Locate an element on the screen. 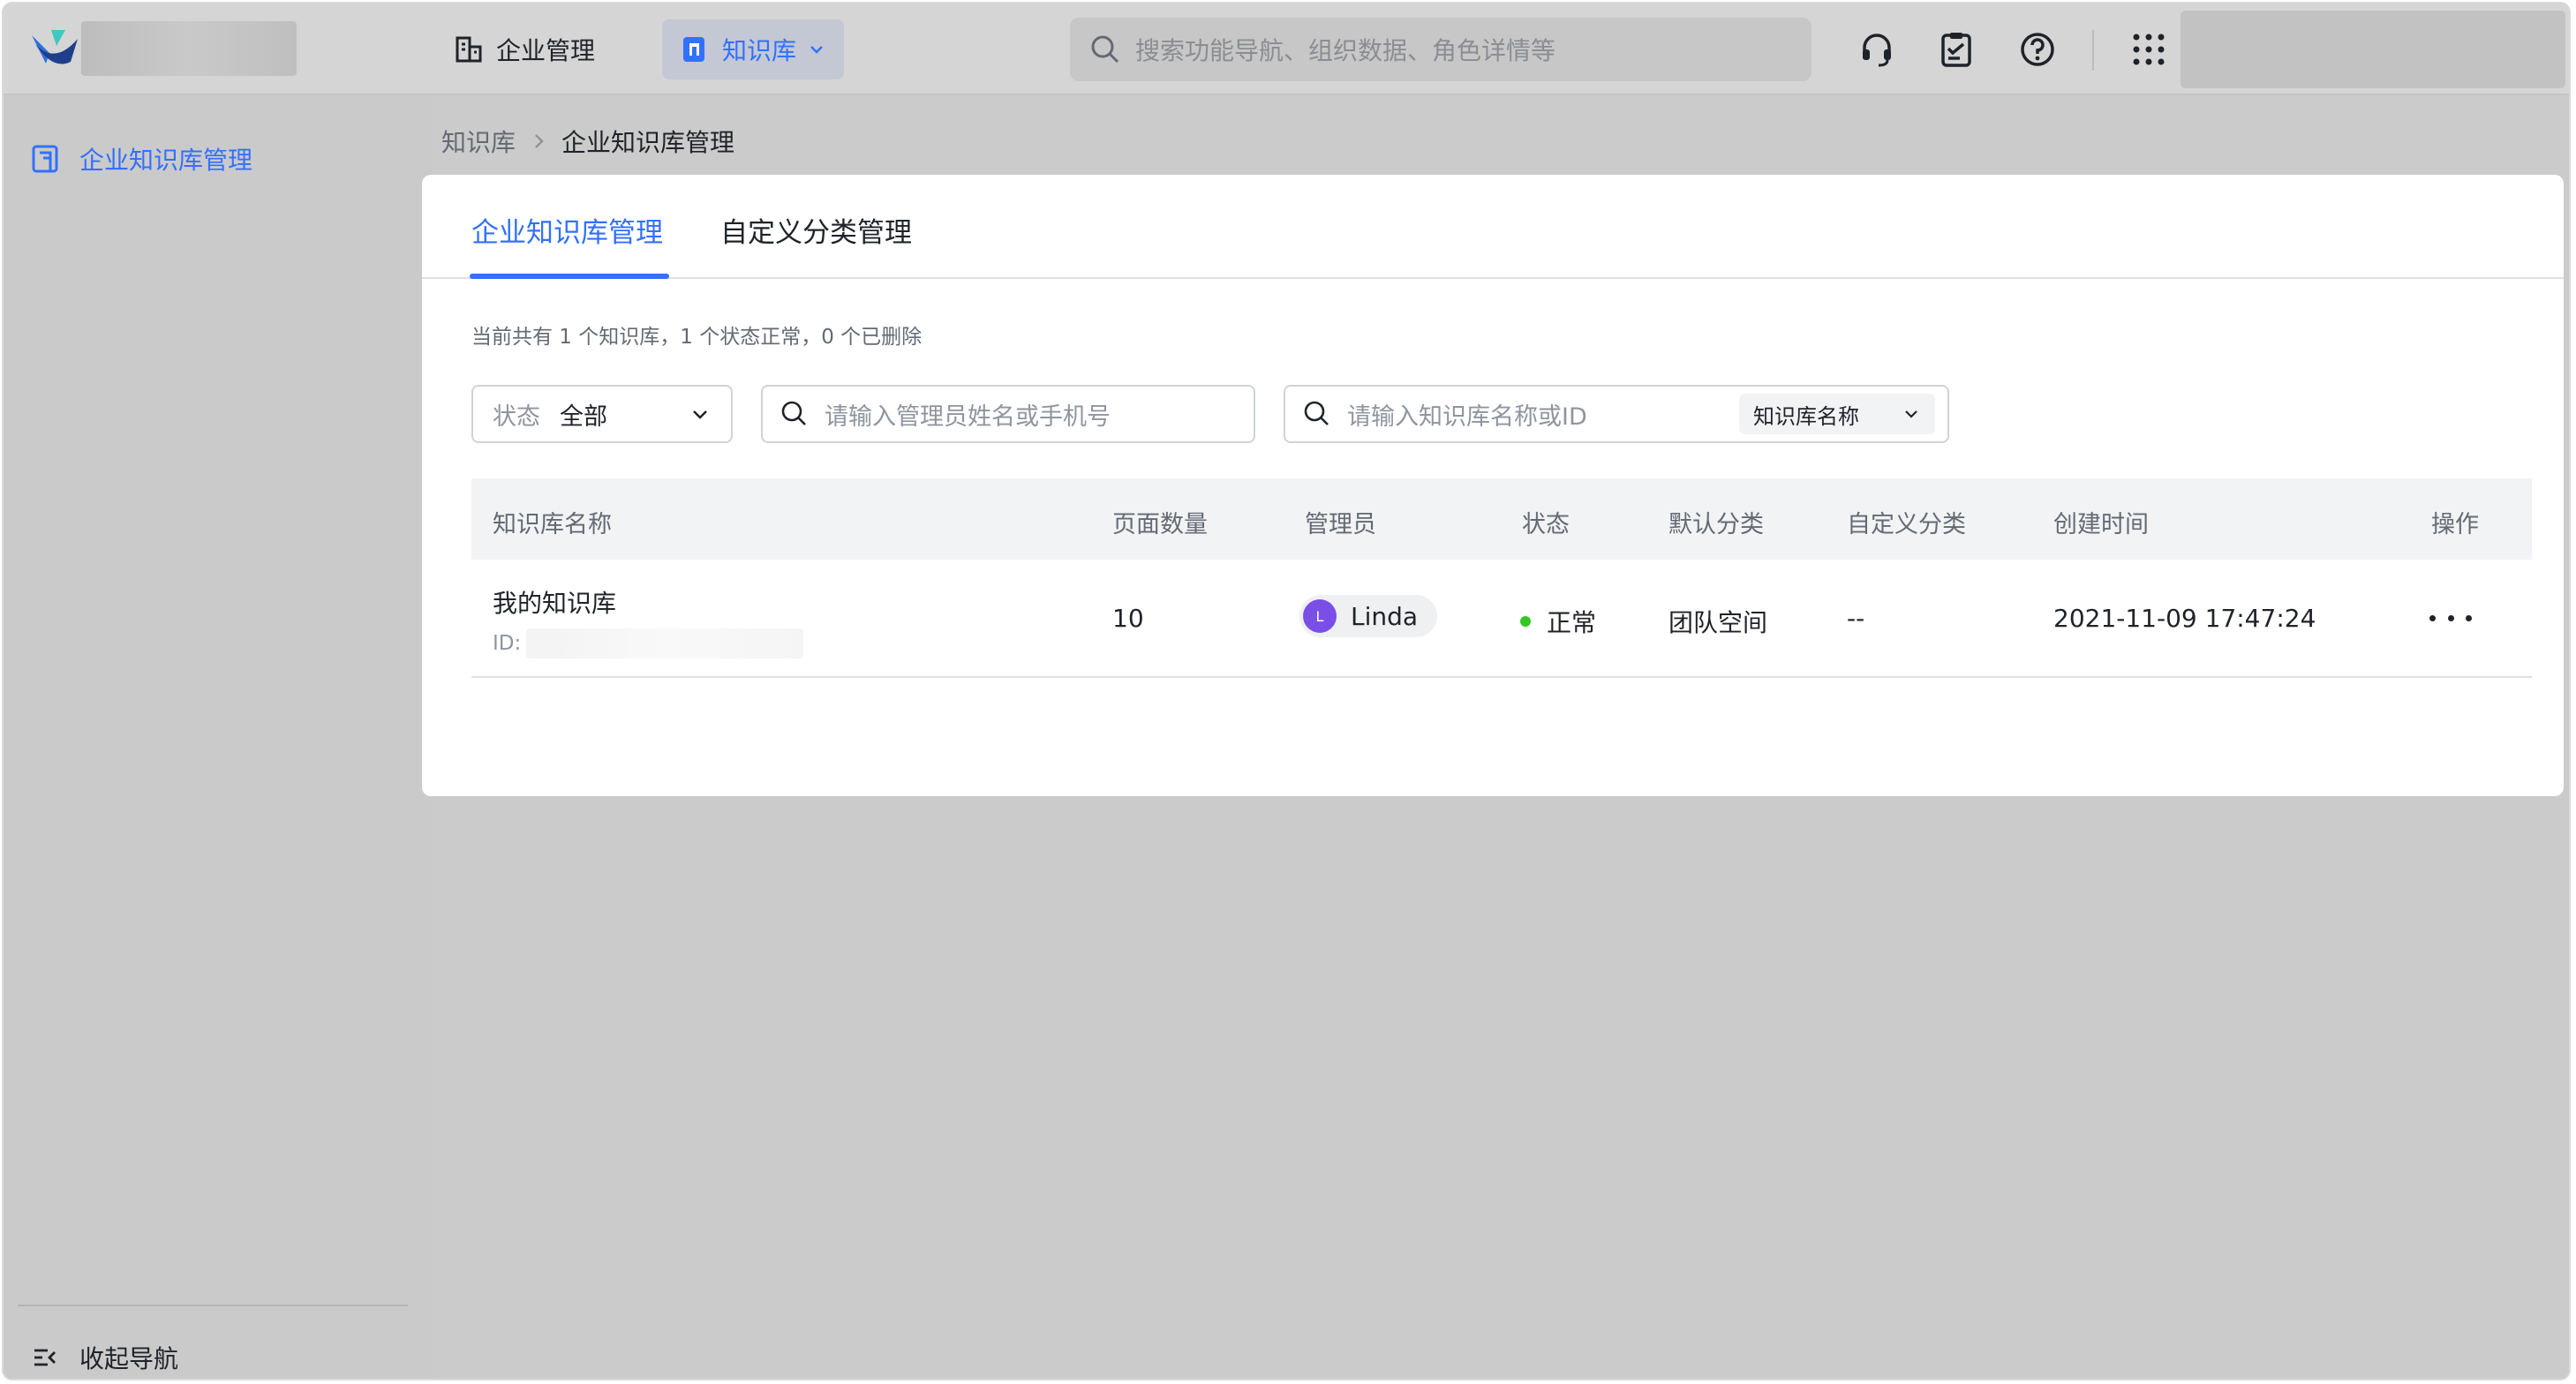 The width and height of the screenshot is (2576, 1384). global-search-input: 搜索功能导航、组织数据、角色详情等 is located at coordinates (1441, 50).